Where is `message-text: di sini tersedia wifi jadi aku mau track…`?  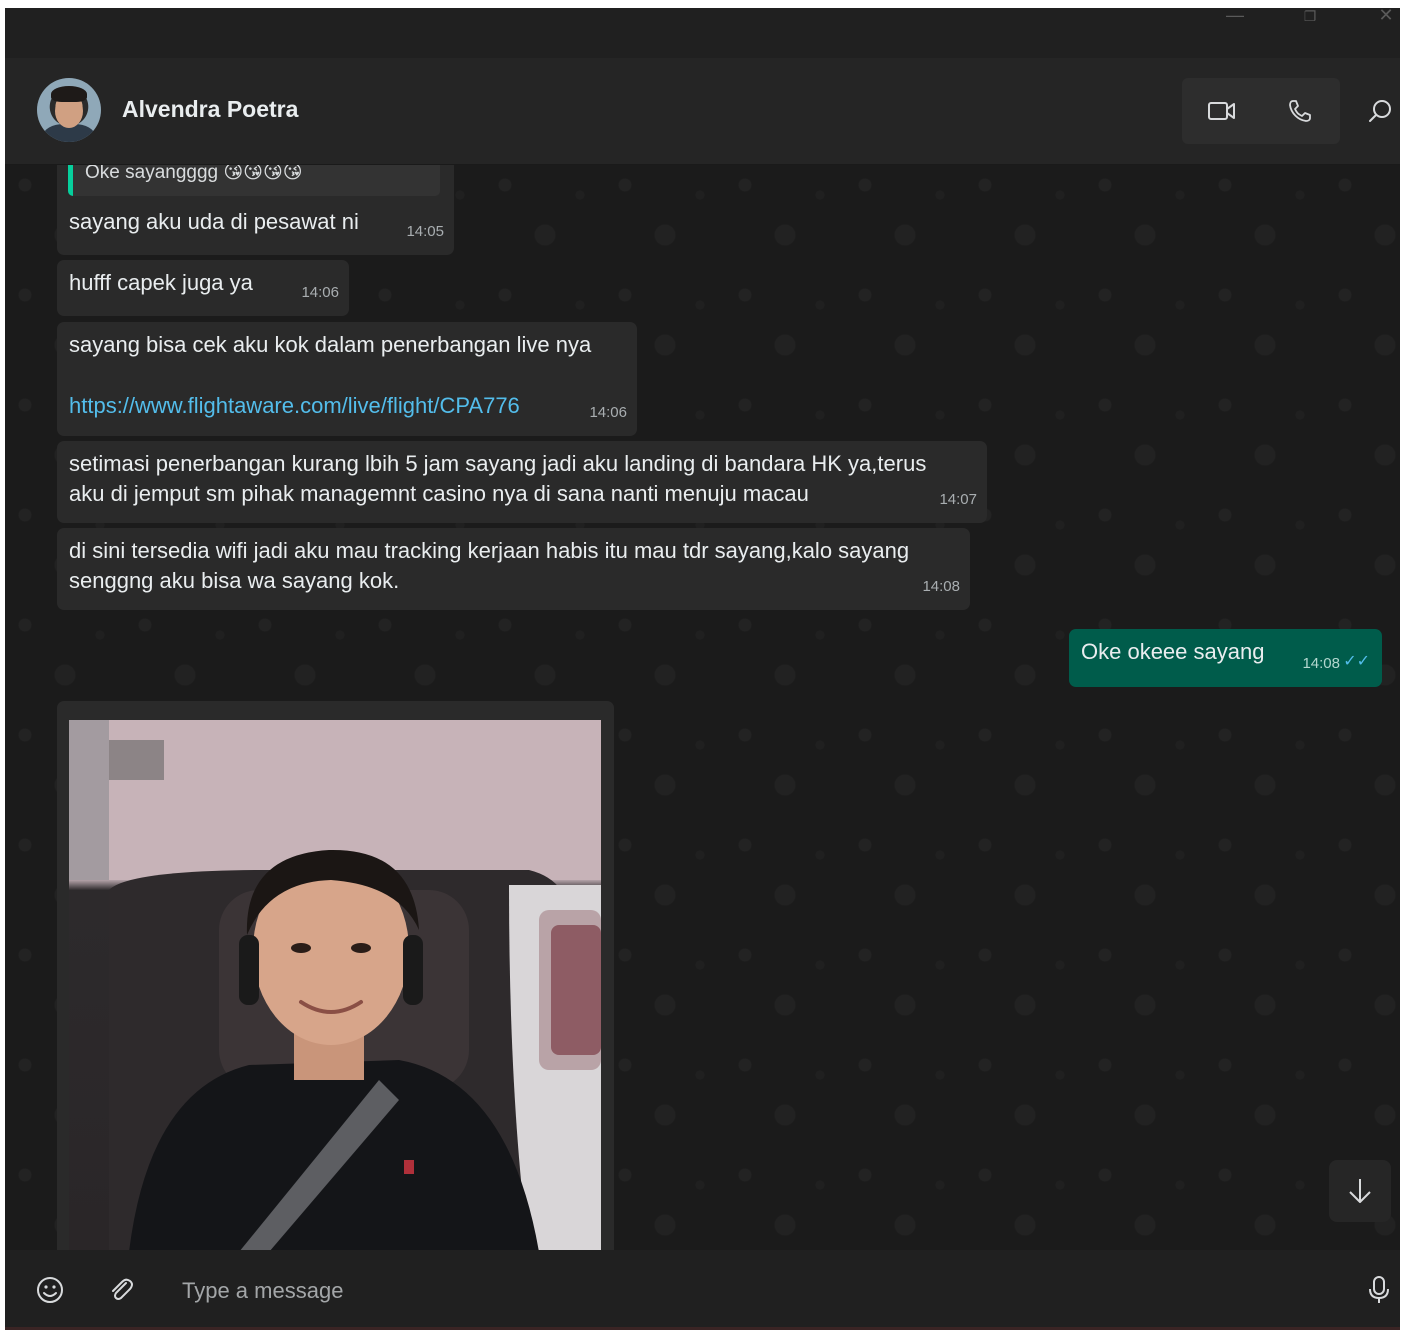 message-text: di sini tersedia wifi jadi aku mau track… is located at coordinates (489, 565).